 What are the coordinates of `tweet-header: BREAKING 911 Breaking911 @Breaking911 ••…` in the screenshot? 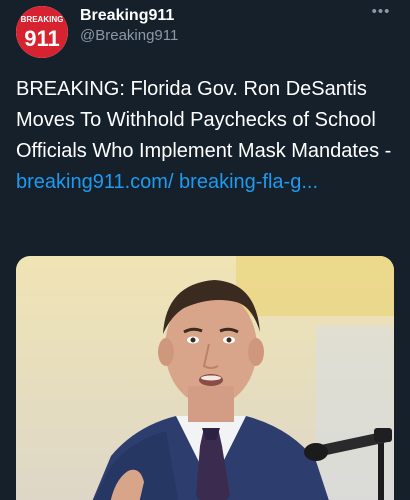 It's located at (205, 29).